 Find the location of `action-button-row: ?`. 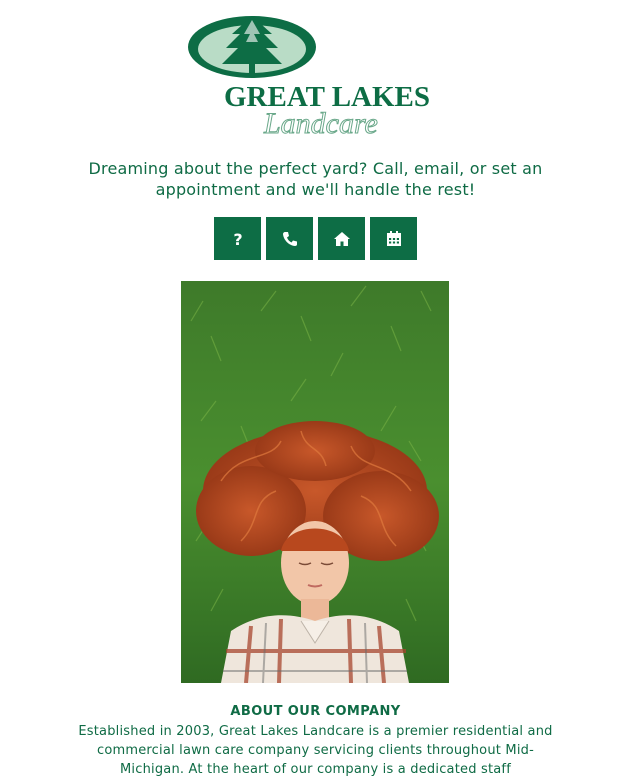

action-button-row: ? is located at coordinates (315, 238).